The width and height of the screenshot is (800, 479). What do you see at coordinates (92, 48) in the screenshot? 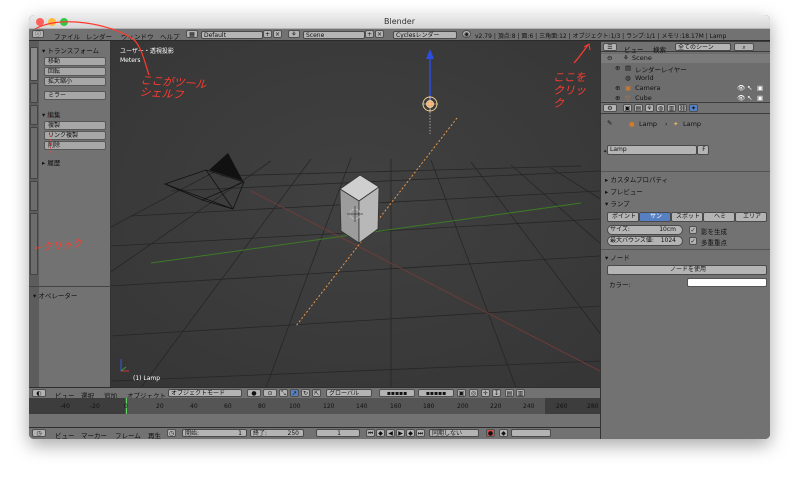
I see `annotation-arrow-menu` at bounding box center [92, 48].